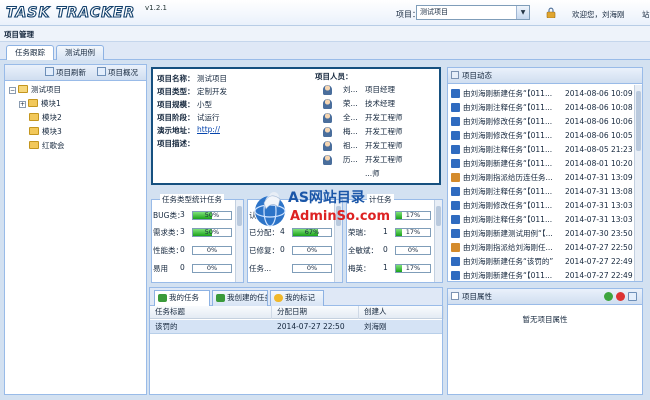  Describe the element at coordinates (620, 296) in the screenshot. I see `delete-icon` at that location.